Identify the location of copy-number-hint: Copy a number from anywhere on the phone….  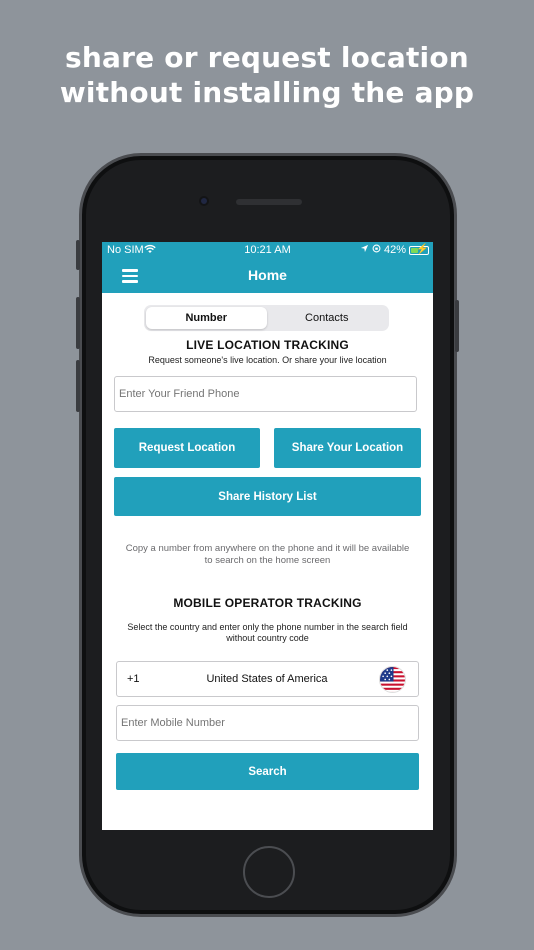
(267, 554).